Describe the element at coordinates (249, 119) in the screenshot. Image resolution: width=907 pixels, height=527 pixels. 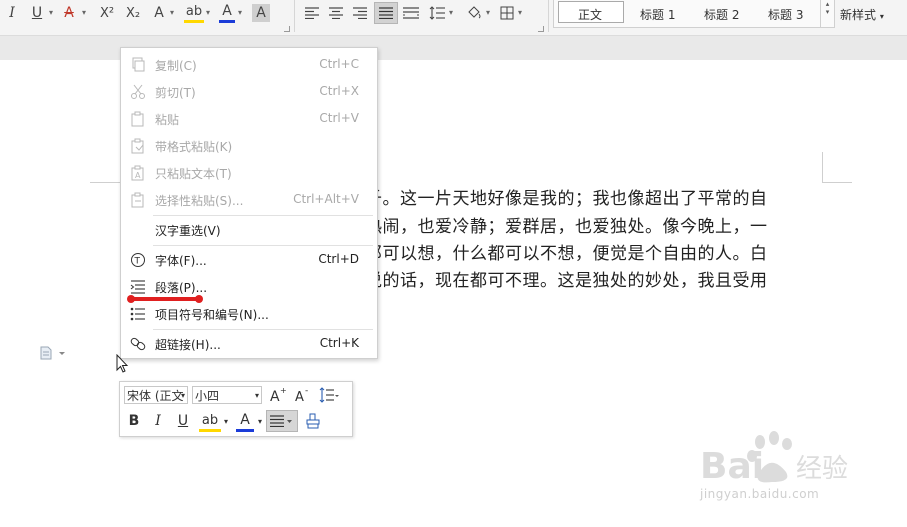
I see `menu-item-paste: 粘贴 Ctrl+V` at that location.